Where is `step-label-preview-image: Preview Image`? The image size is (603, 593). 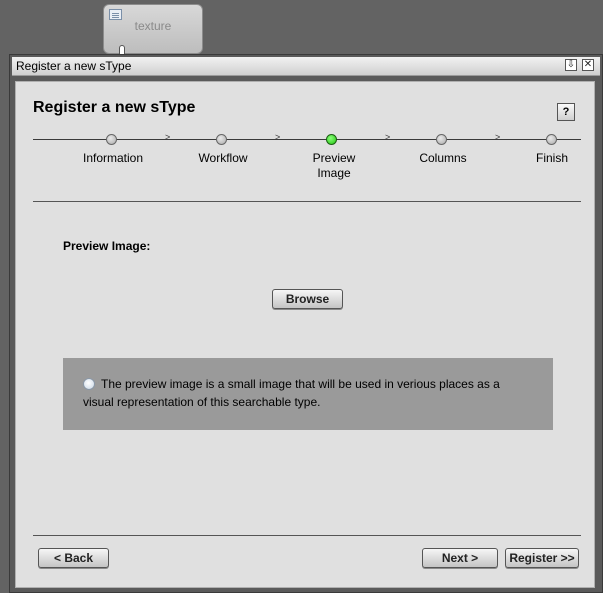
step-label-preview-image: Preview Image is located at coordinates (334, 166).